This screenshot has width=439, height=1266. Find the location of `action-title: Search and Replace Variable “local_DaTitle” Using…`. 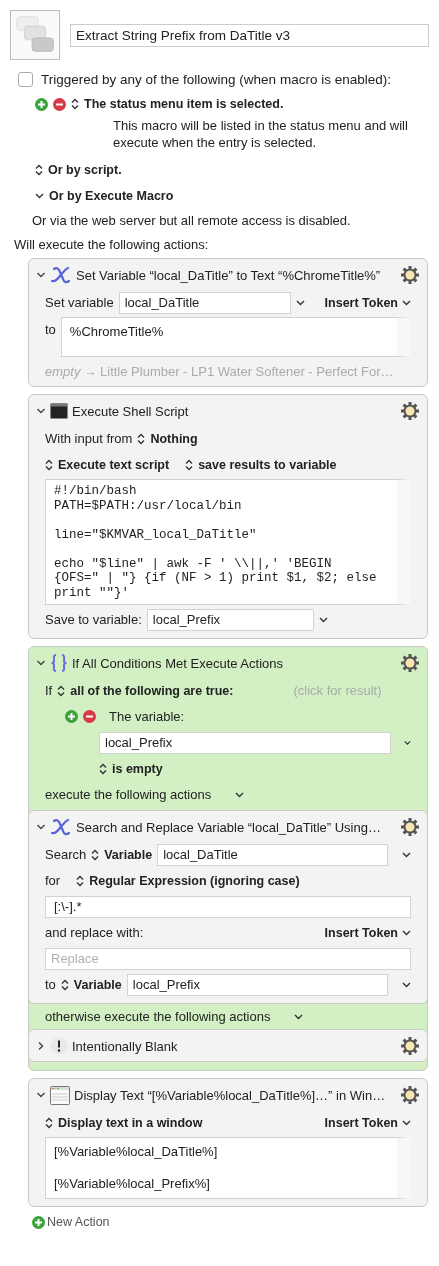

action-title: Search and Replace Variable “local_DaTitle” Using… is located at coordinates (229, 827).